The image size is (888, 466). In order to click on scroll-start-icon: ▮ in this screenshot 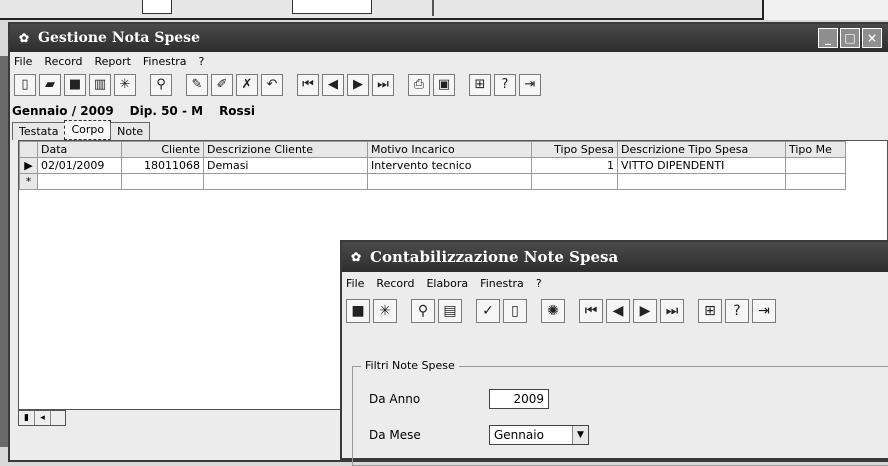, I will do `click(27, 418)`.